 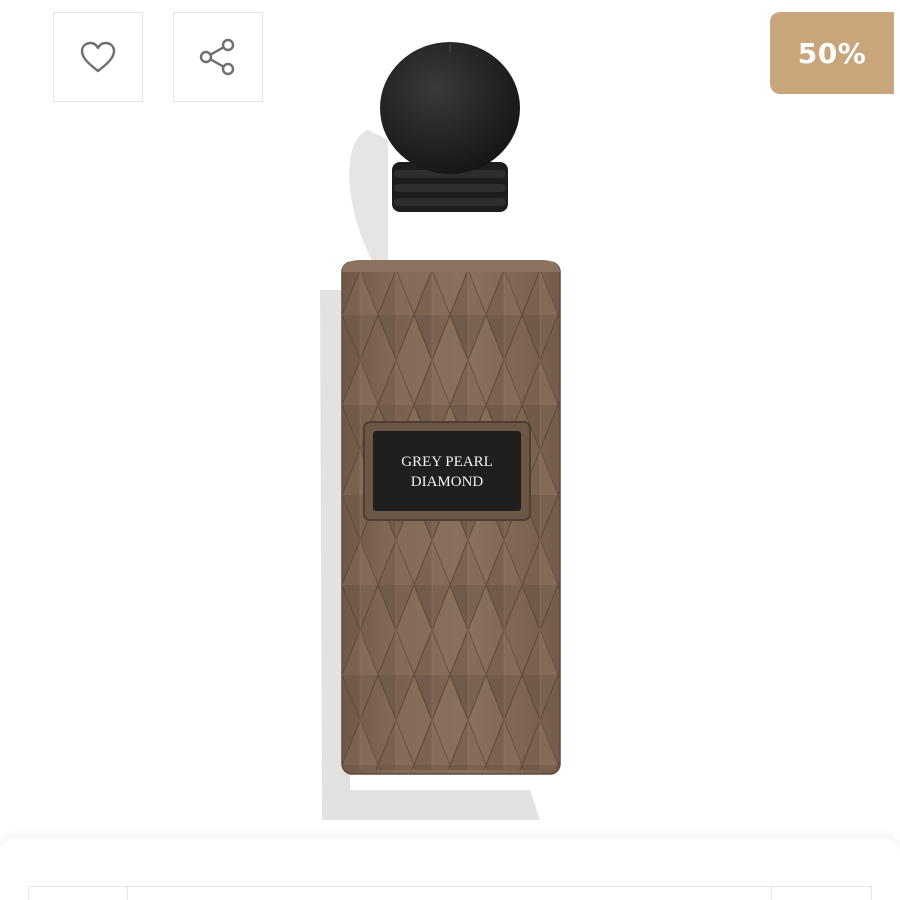 I want to click on product-details-panel, so click(x=450, y=869).